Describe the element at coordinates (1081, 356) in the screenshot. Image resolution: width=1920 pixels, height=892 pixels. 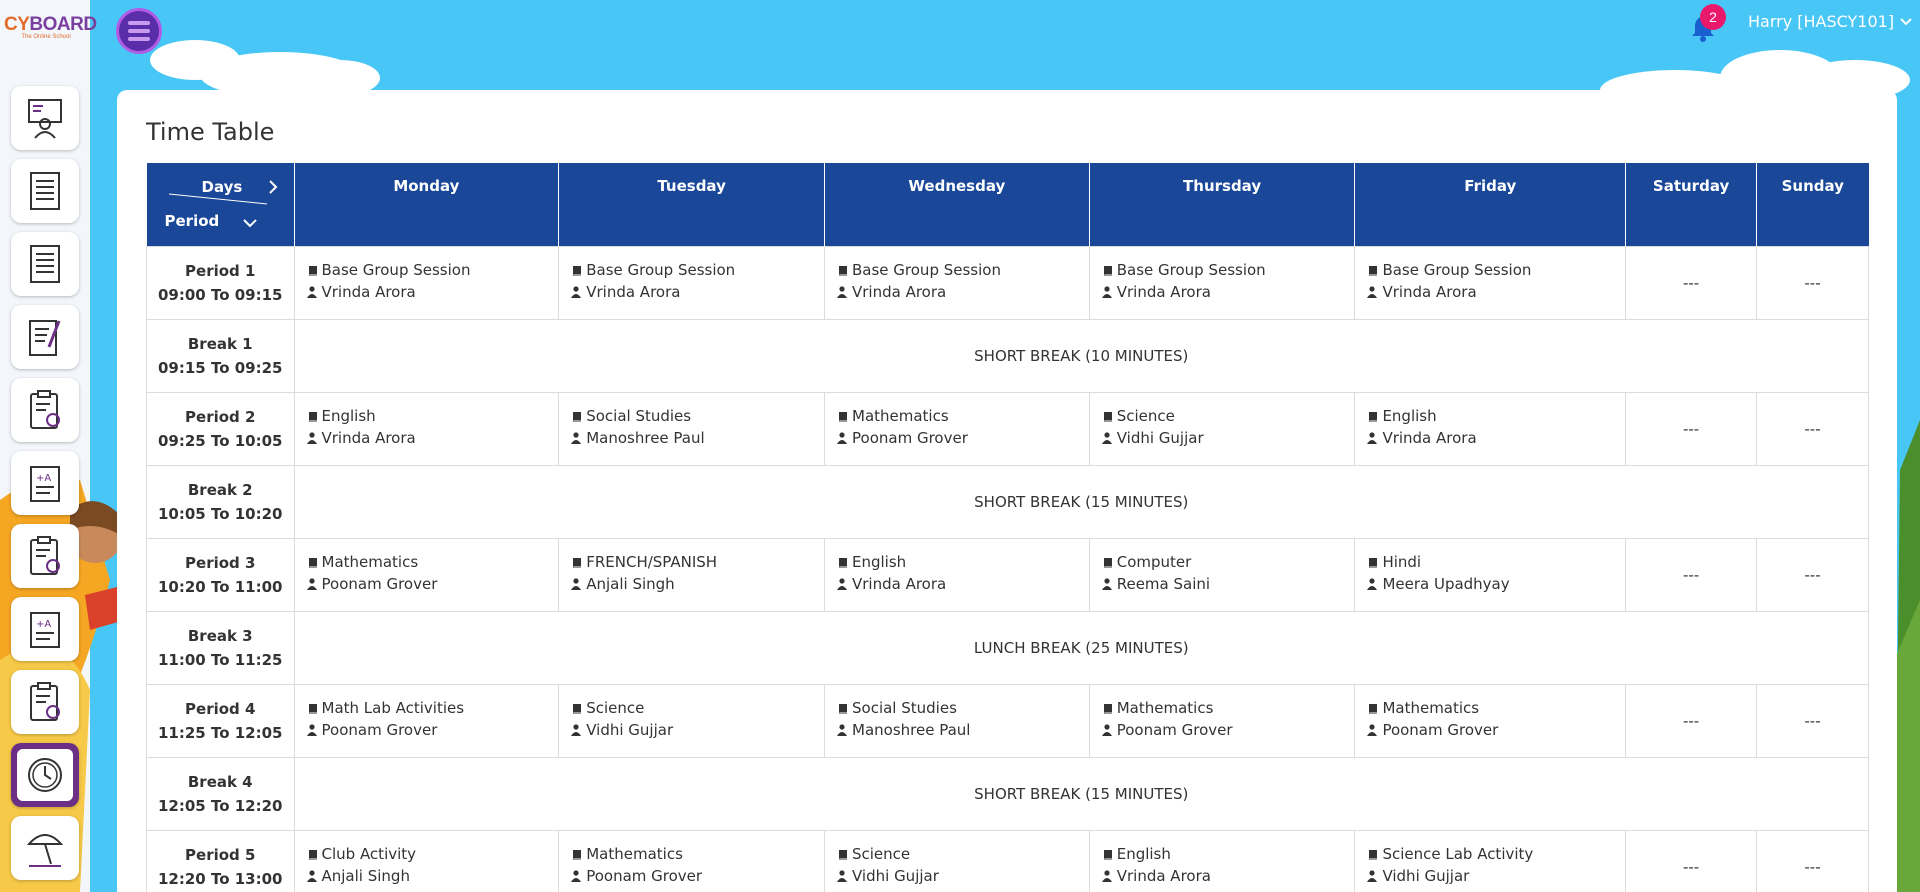
I see `break-cell: SHORT BREAK (10 MINUTES)` at that location.